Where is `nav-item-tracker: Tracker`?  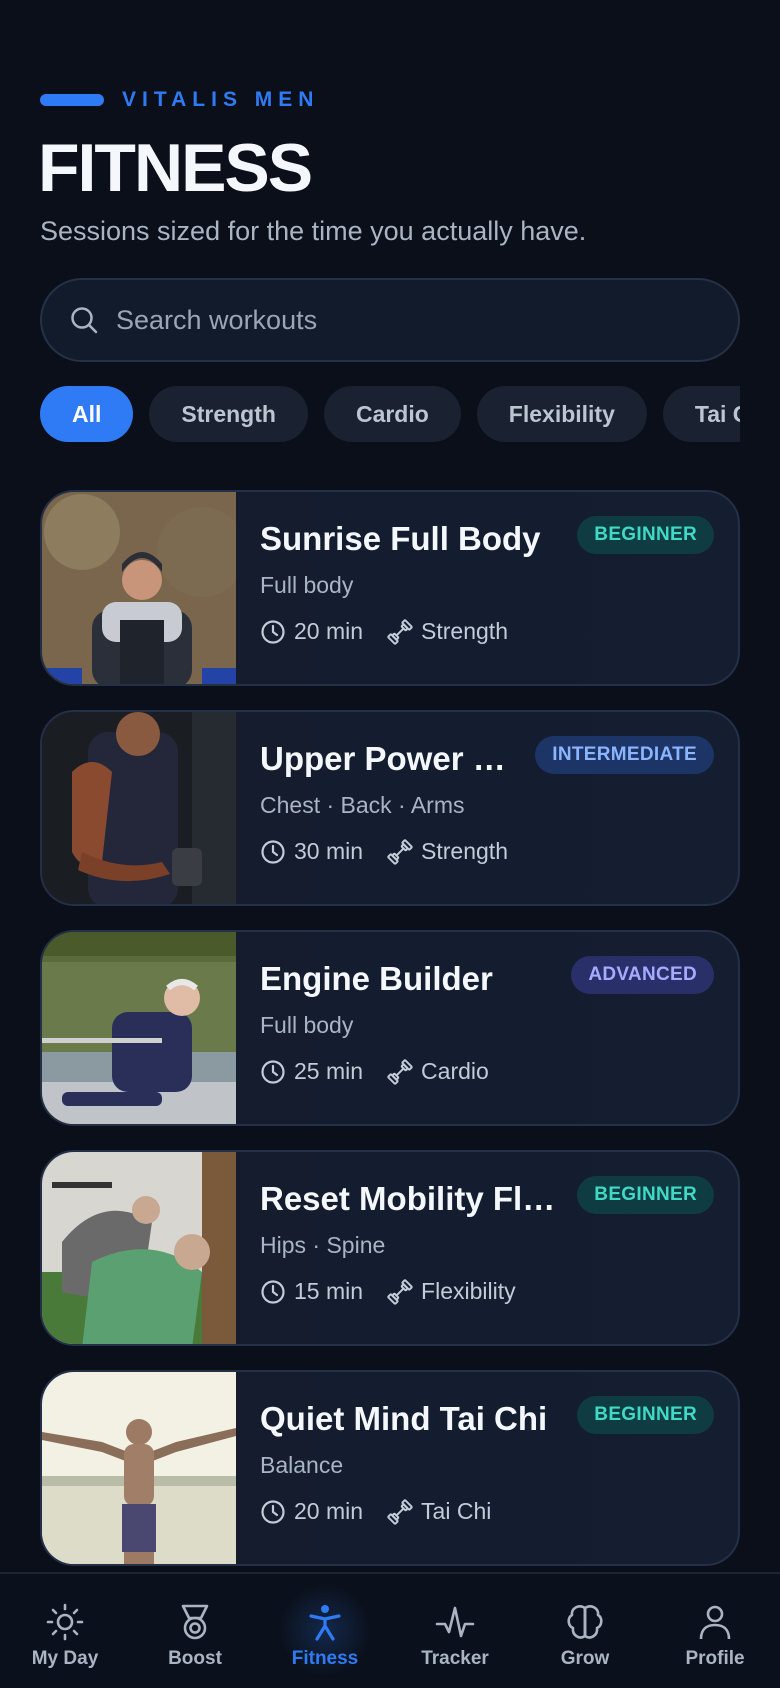 nav-item-tracker: Tracker is located at coordinates (455, 1631).